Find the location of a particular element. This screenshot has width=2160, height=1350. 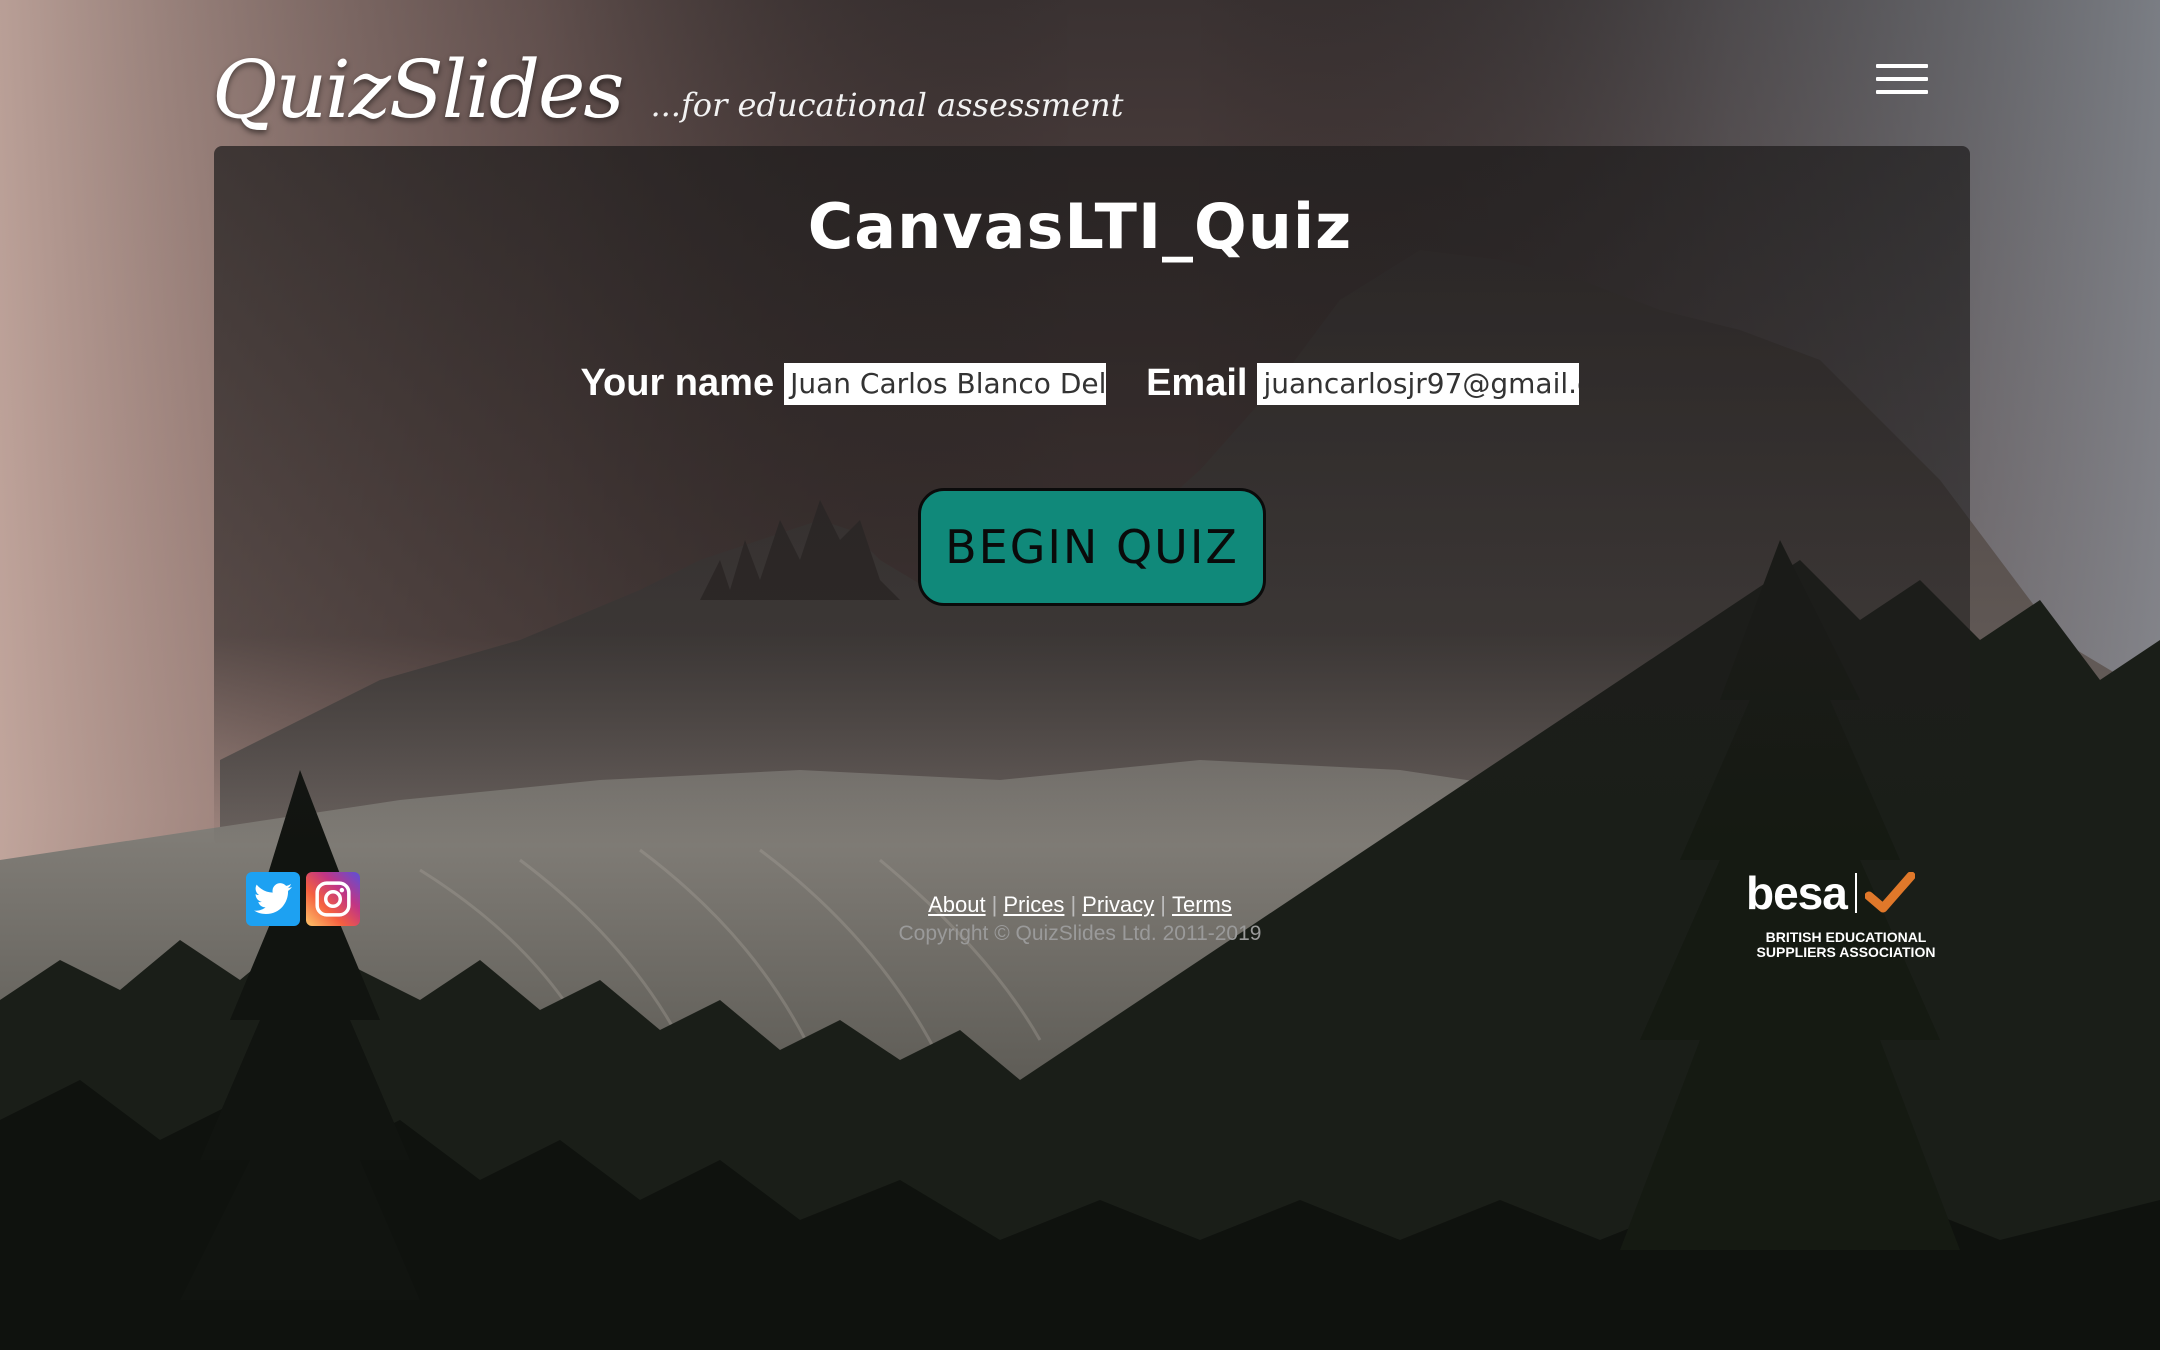

logo-tagline: ...for educational assessment is located at coordinates (887, 105).